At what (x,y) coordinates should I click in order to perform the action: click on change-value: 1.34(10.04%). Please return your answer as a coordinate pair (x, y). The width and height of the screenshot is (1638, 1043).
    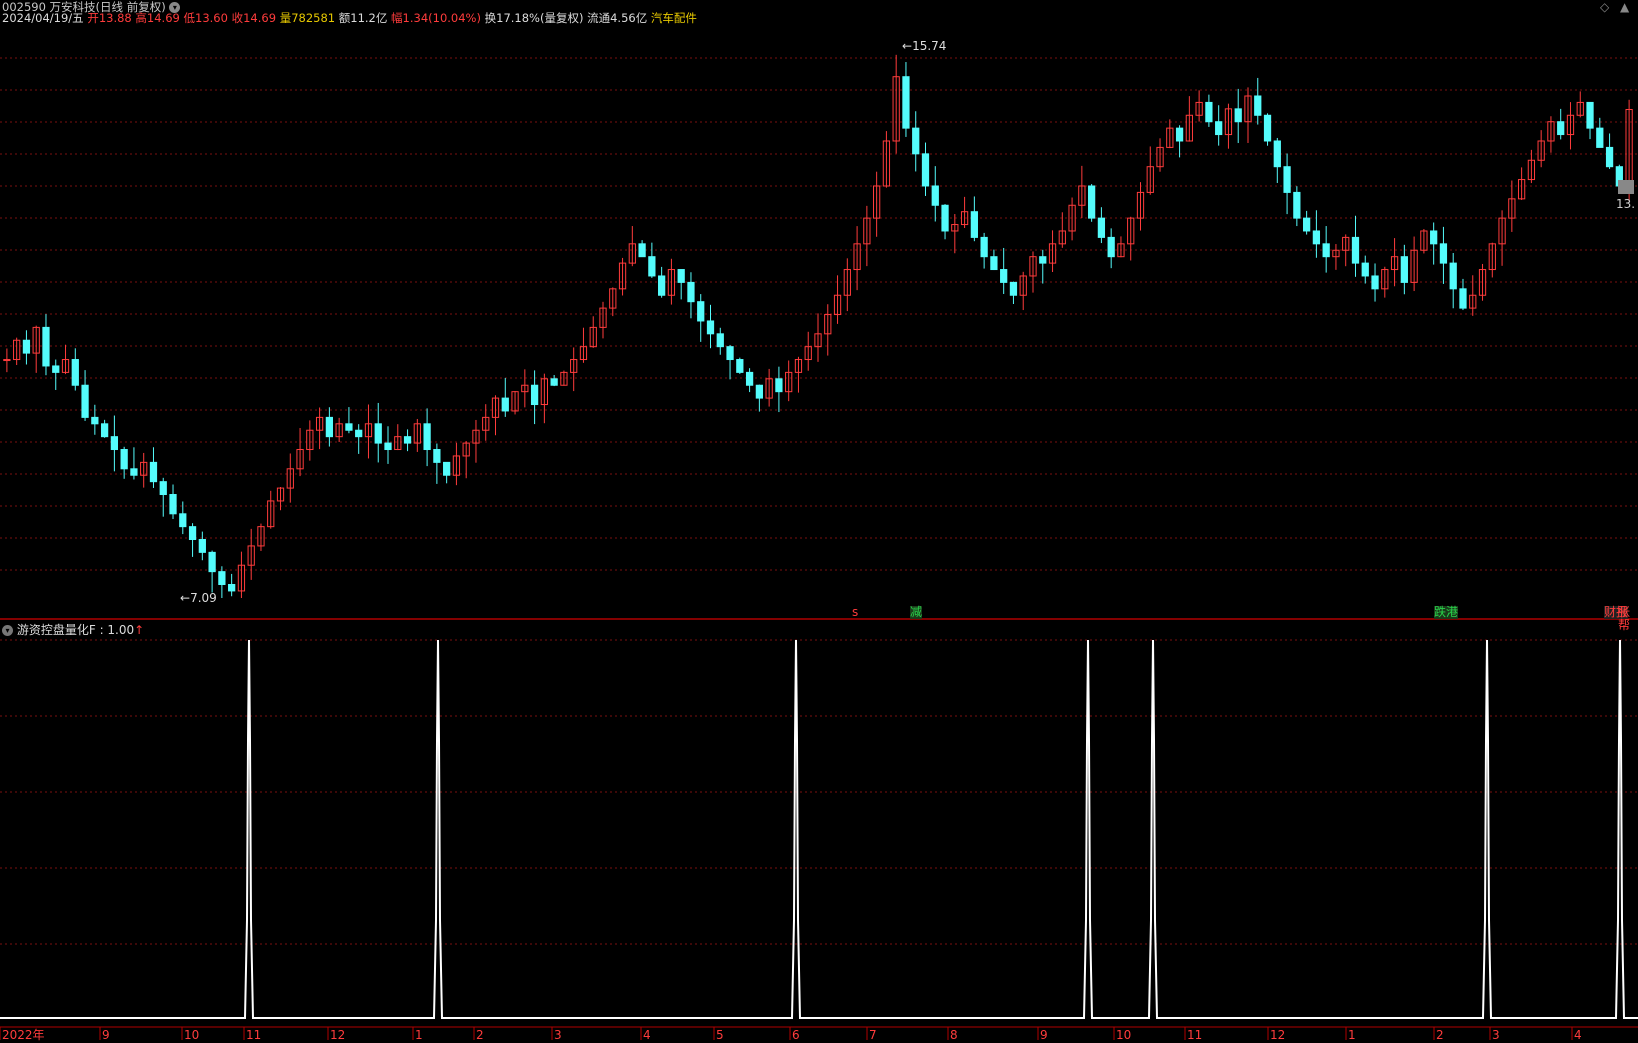
    Looking at the image, I should click on (441, 18).